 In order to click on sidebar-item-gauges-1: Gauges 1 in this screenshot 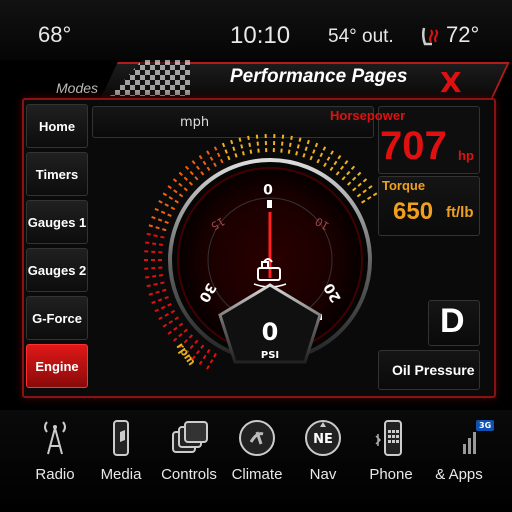, I will do `click(57, 222)`.